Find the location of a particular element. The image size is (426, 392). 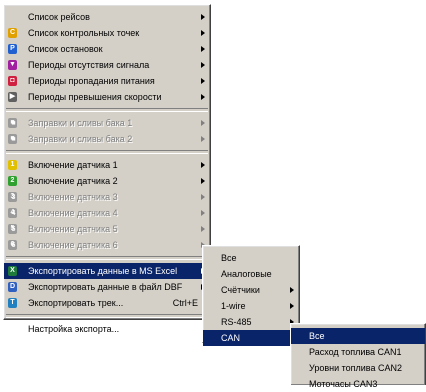

menu-item-power-loss-periods: ◘ Периоды пропадания питания is located at coordinates (107, 81).